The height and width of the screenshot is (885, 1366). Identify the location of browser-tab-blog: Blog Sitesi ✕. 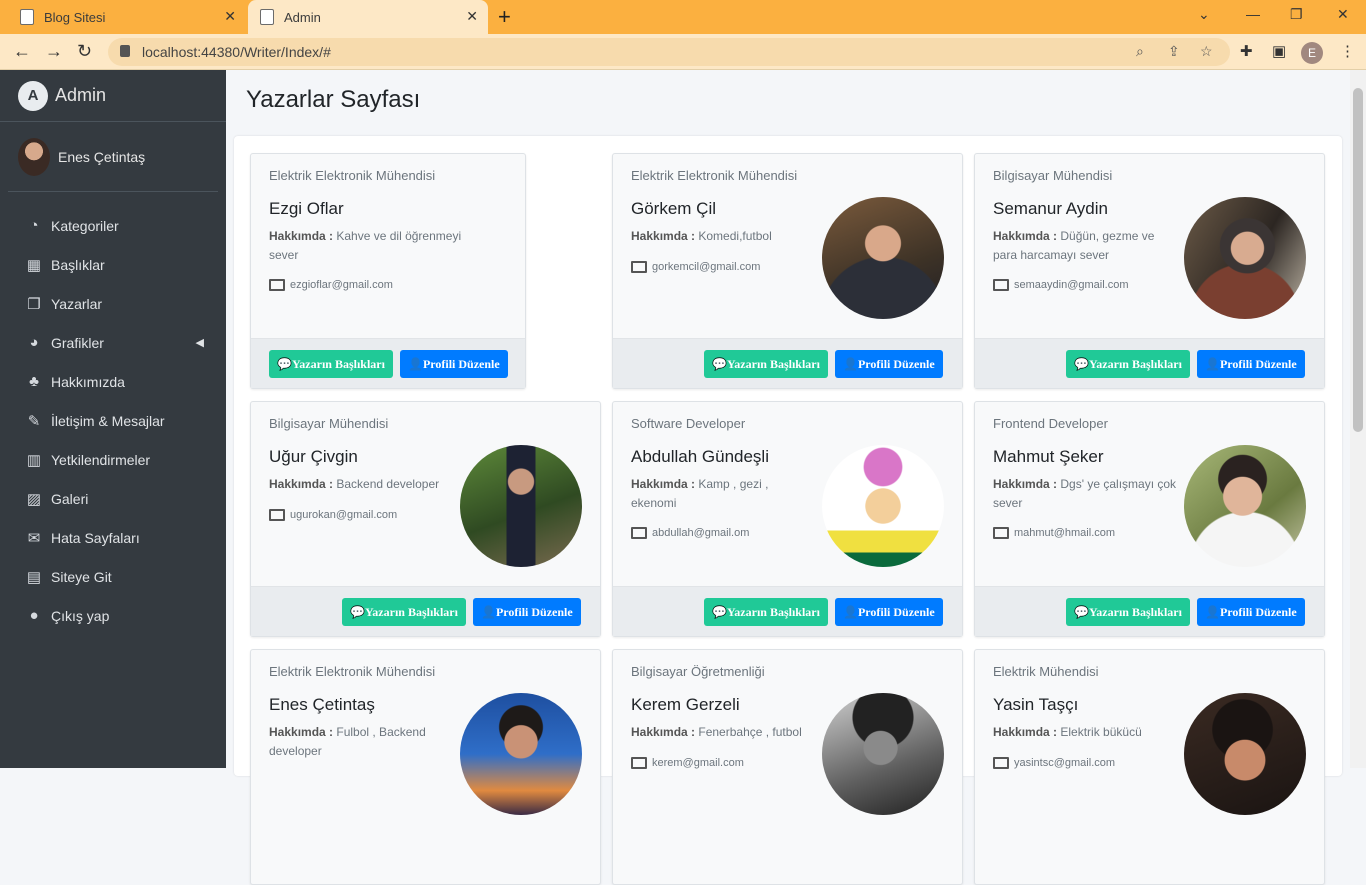
(127, 17).